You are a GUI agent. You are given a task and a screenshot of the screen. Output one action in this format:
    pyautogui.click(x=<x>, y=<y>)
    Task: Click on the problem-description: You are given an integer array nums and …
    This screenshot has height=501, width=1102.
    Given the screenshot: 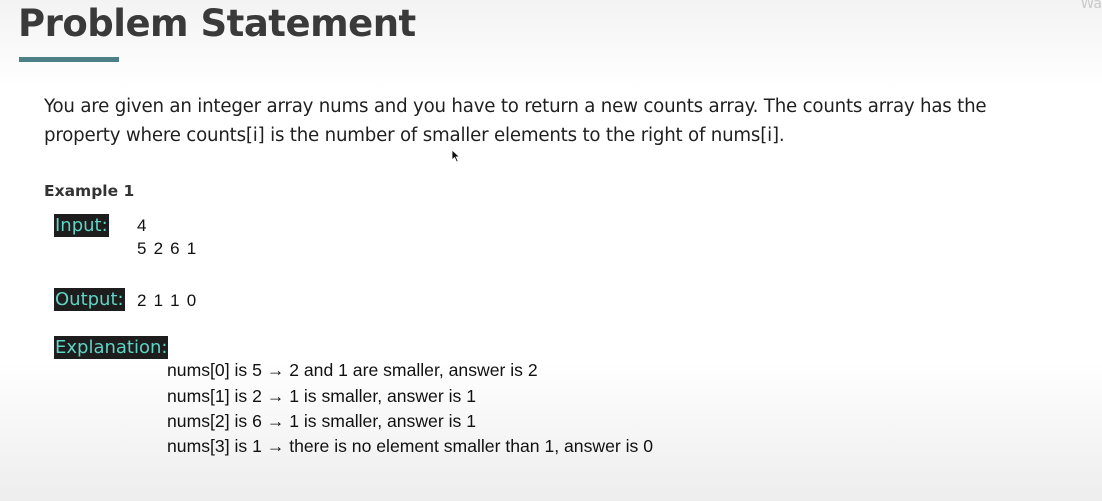 What is the action you would take?
    pyautogui.click(x=544, y=121)
    